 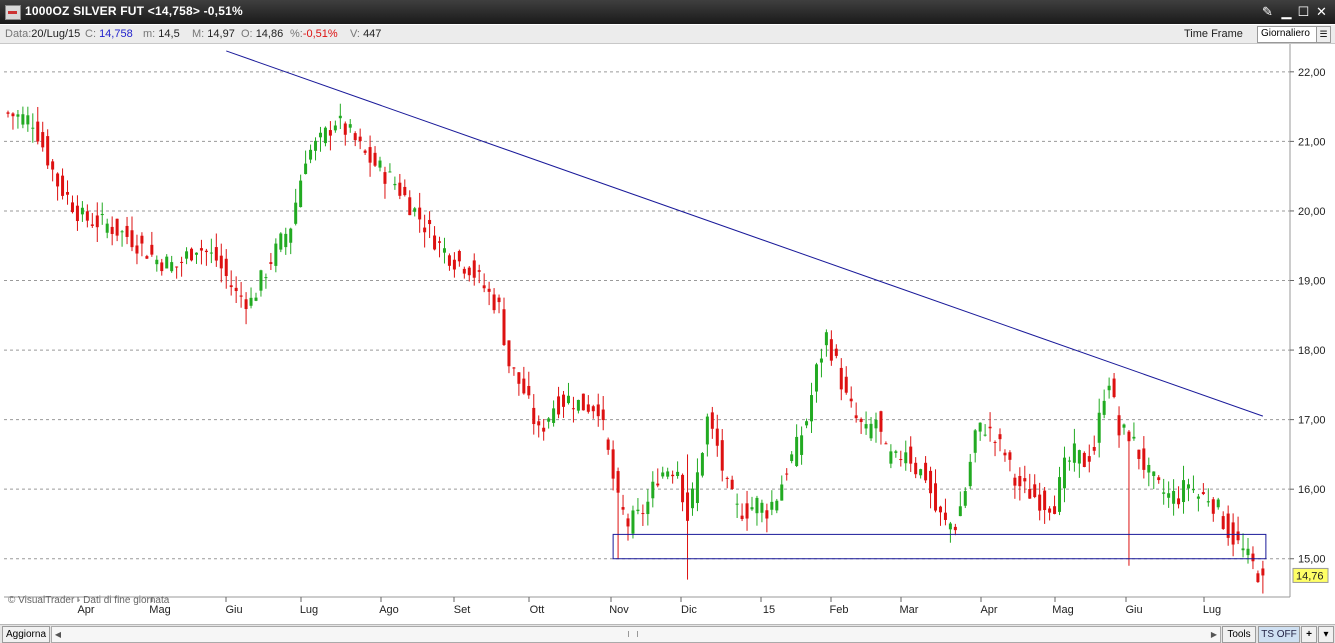 I want to click on x-tick-label: Giu, so click(x=233, y=610).